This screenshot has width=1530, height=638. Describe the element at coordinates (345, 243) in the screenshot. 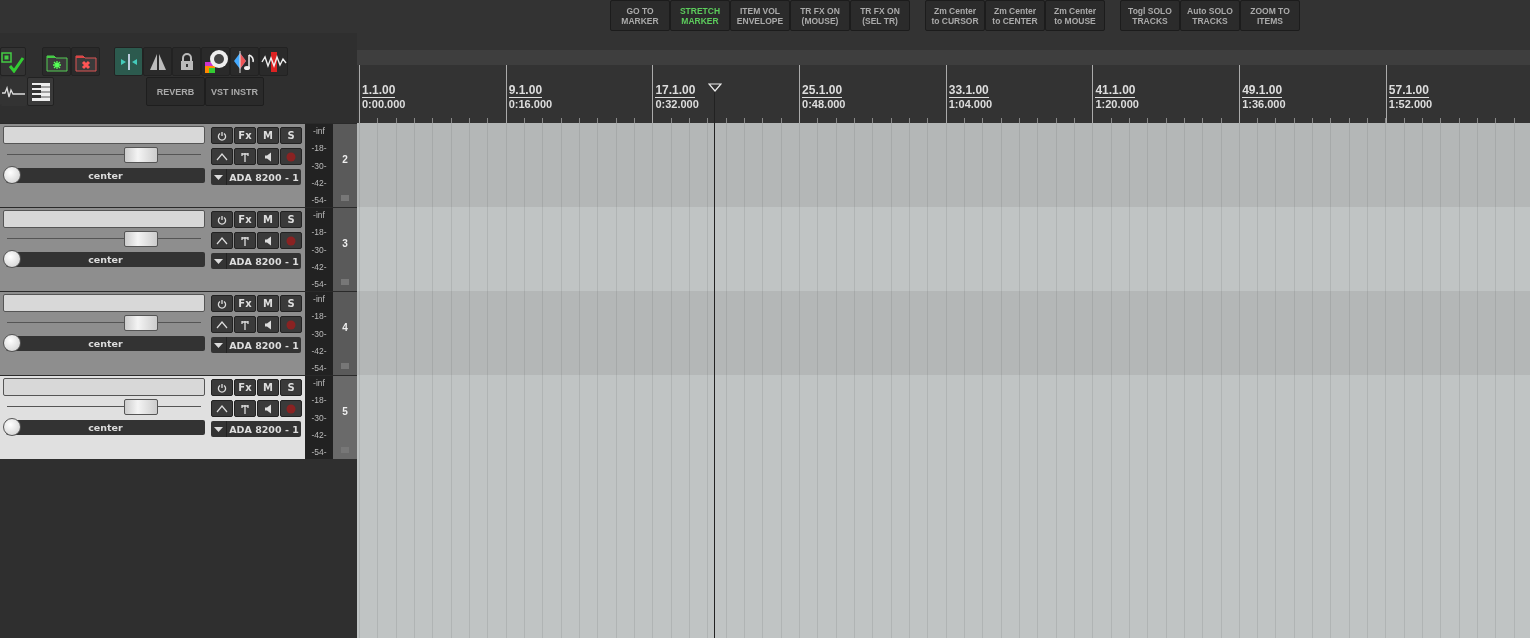

I see `track-number: 3` at that location.